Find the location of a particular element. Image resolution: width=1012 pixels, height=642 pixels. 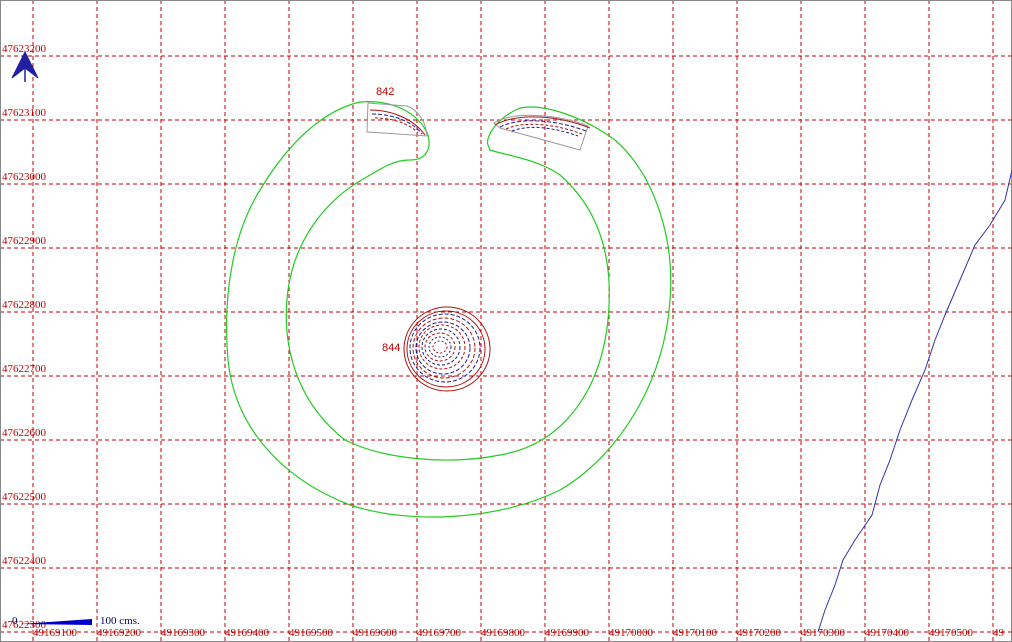

y-tick-label: 47622400 is located at coordinates (24, 561).